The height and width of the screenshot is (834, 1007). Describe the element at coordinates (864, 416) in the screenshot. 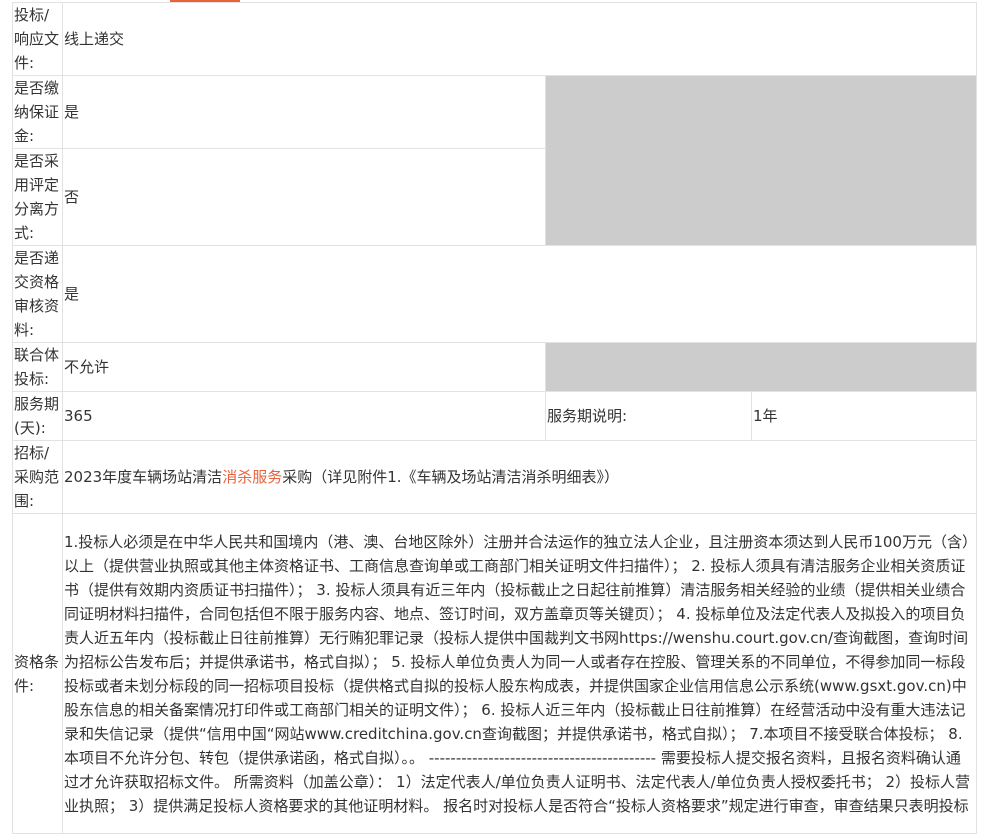

I see `service-period-note-value: 1年` at that location.